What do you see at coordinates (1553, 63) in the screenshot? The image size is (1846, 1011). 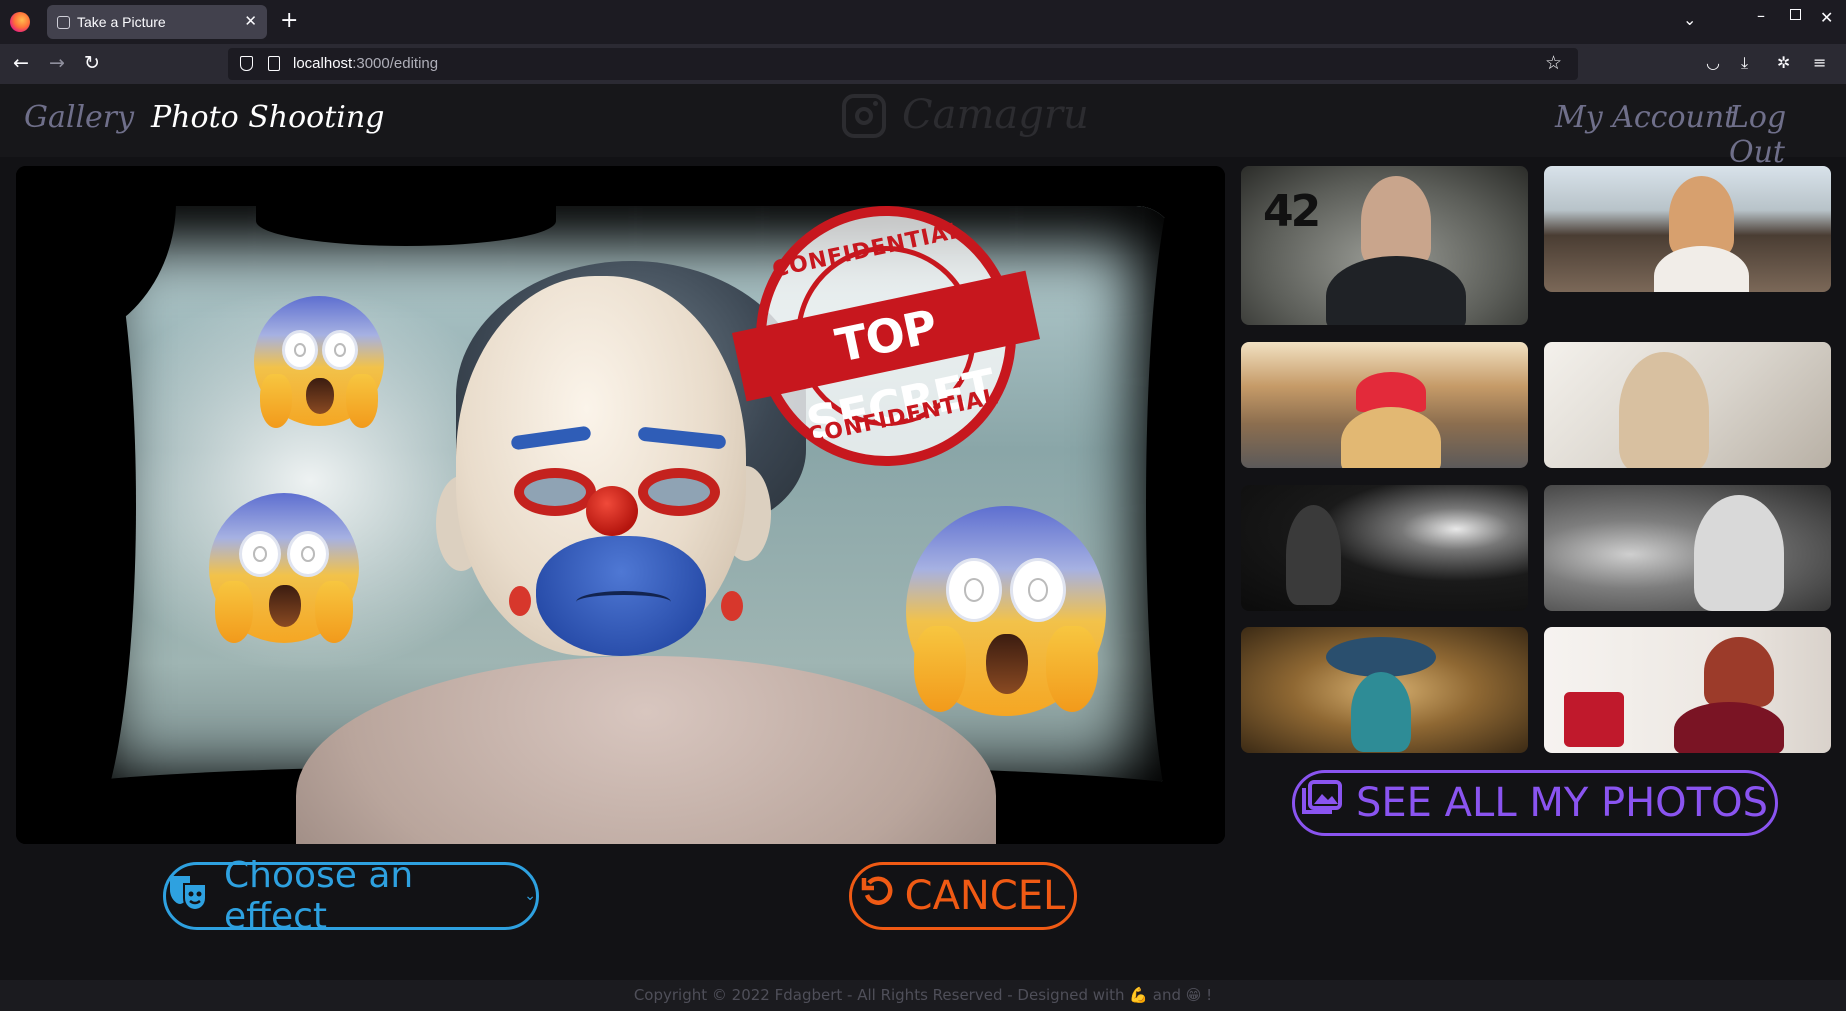 I see `bookmark-star-icon: ☆` at bounding box center [1553, 63].